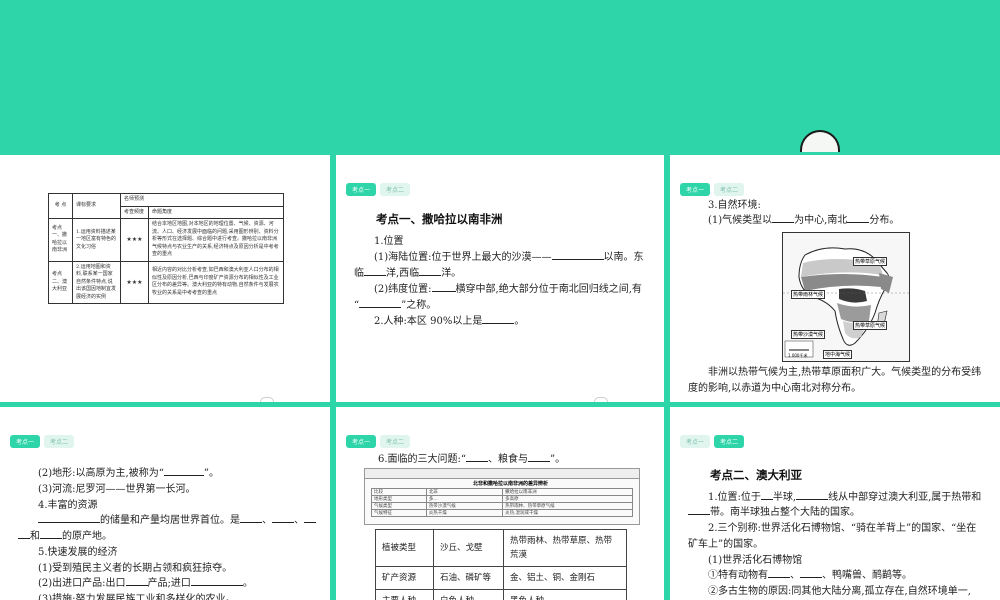  Describe the element at coordinates (501, 594) in the screenshot. I see `table-row: 主要人种 白色人种 黑色人种` at that location.